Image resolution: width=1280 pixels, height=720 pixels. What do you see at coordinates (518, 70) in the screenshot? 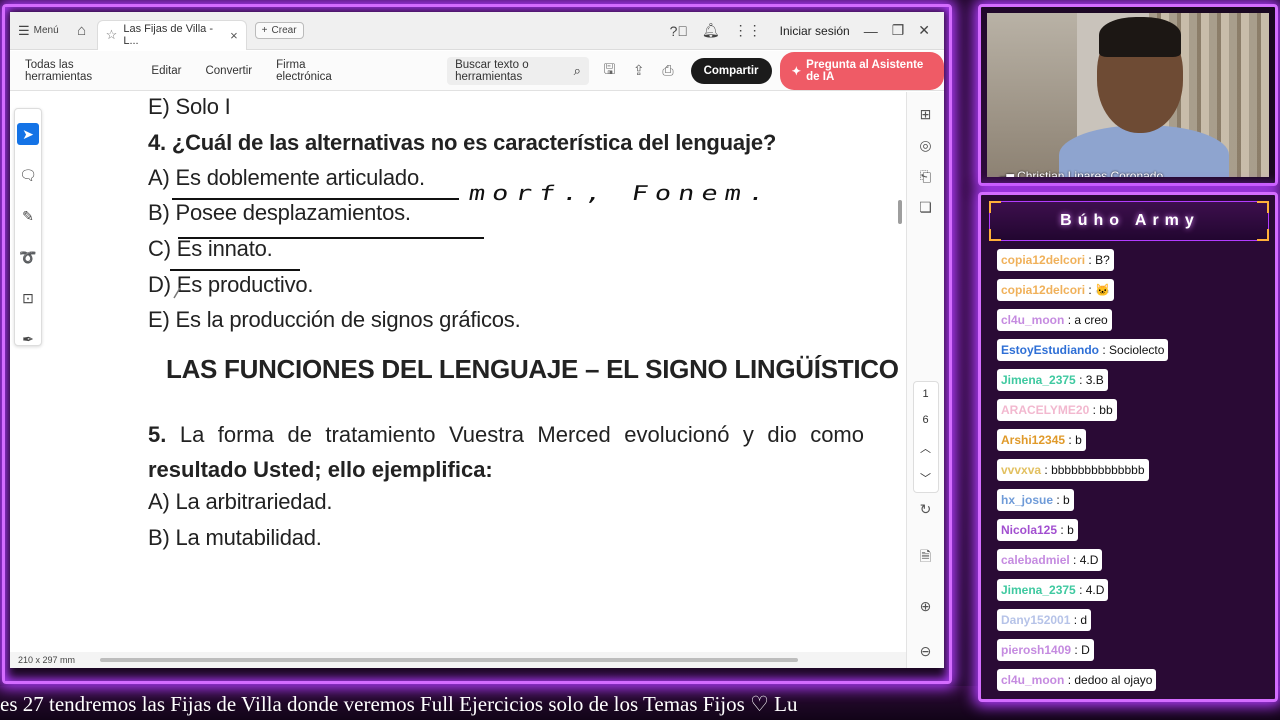
I see `search-input: Buscar texto o herramientas ⌕` at bounding box center [518, 70].